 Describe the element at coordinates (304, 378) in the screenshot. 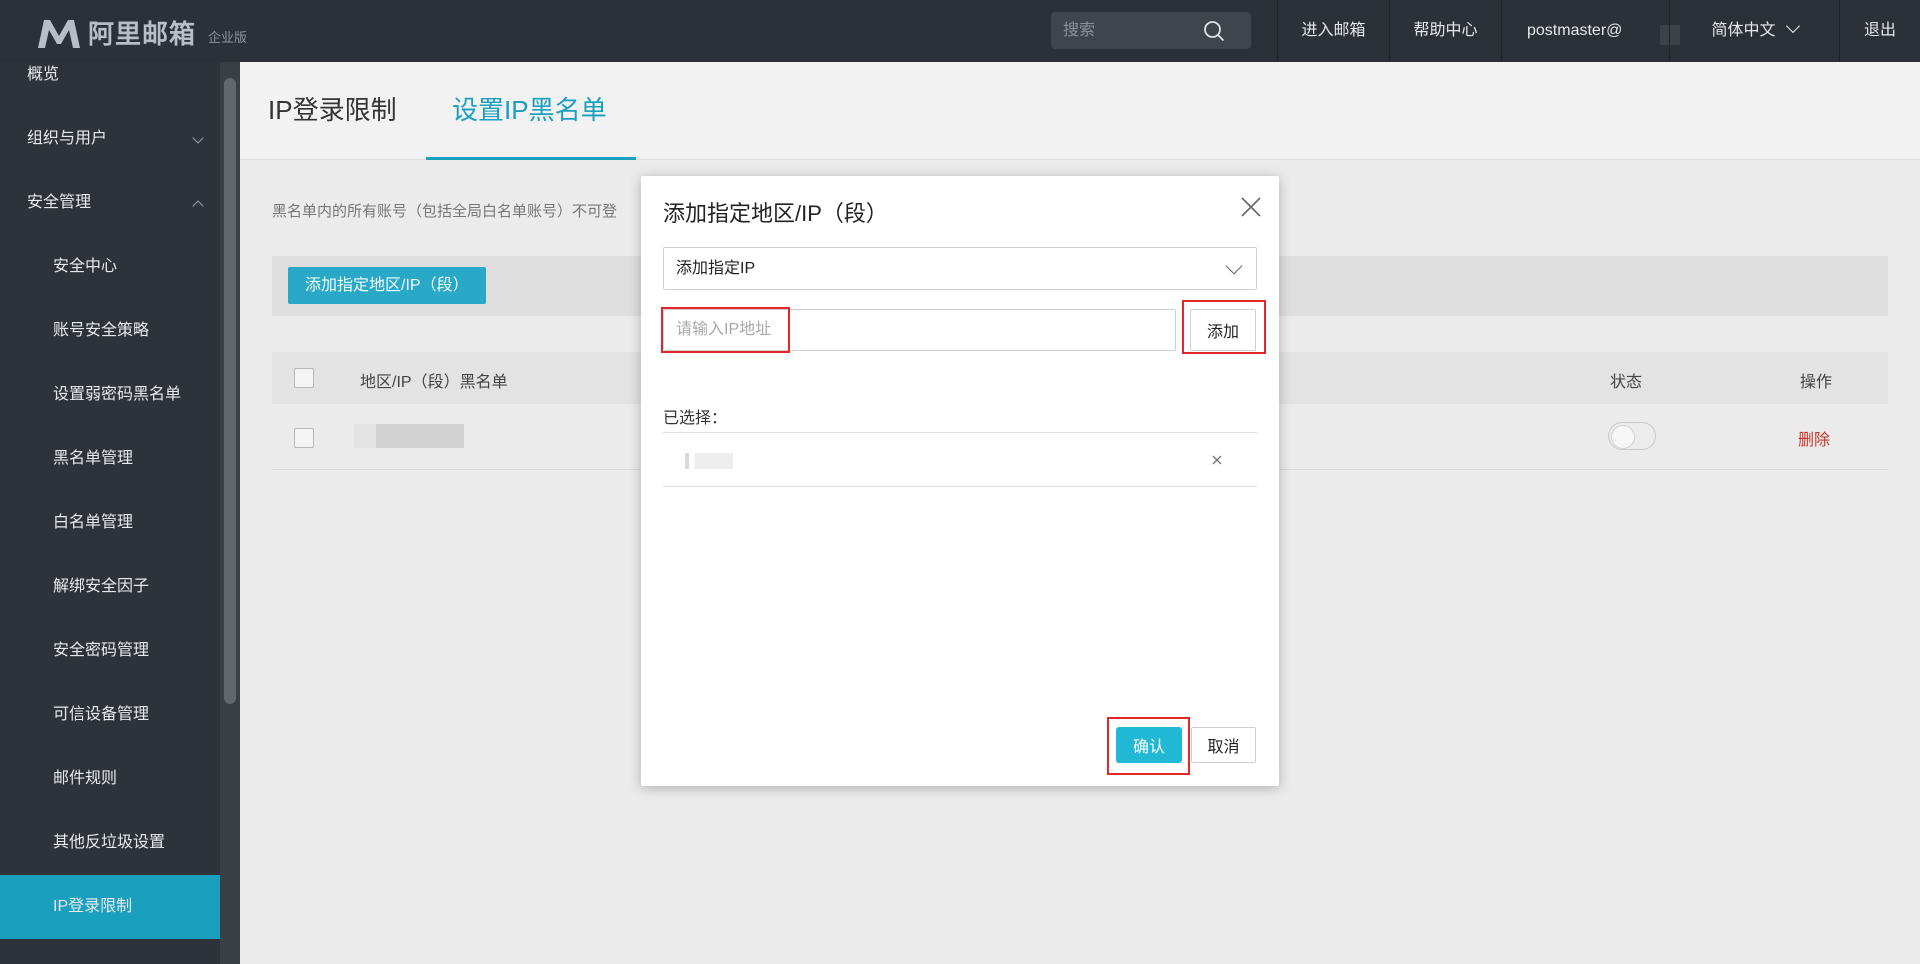

I see `select-all-checkbox` at that location.